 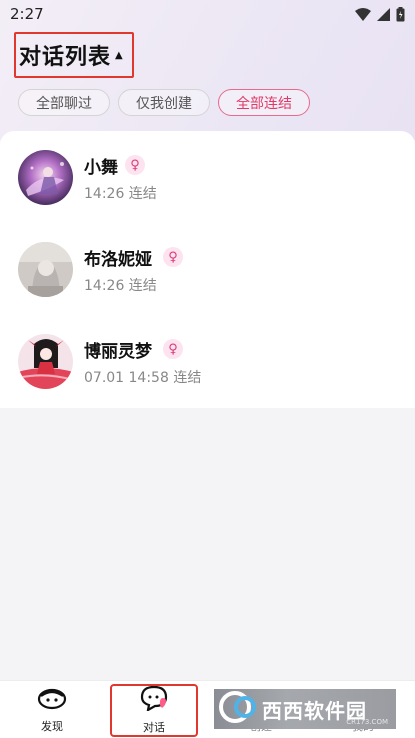 I want to click on filter-created-by-me: 仅我创建, so click(x=164, y=102).